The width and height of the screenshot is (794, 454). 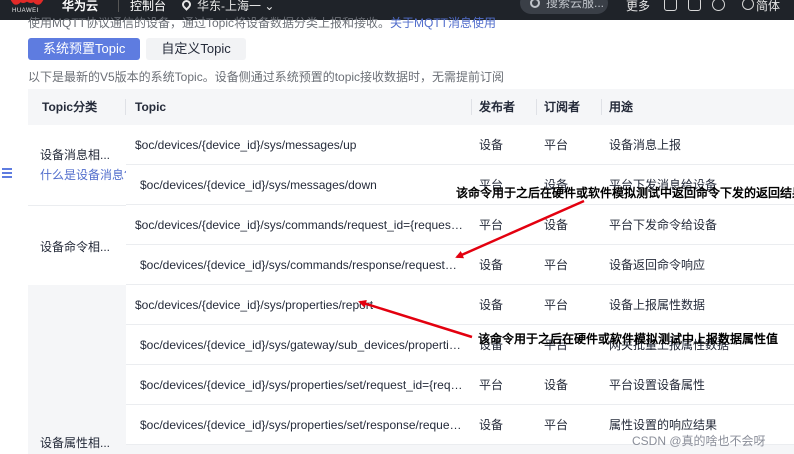 What do you see at coordinates (269, 6) in the screenshot?
I see `chevron-down-icon: ⌄` at bounding box center [269, 6].